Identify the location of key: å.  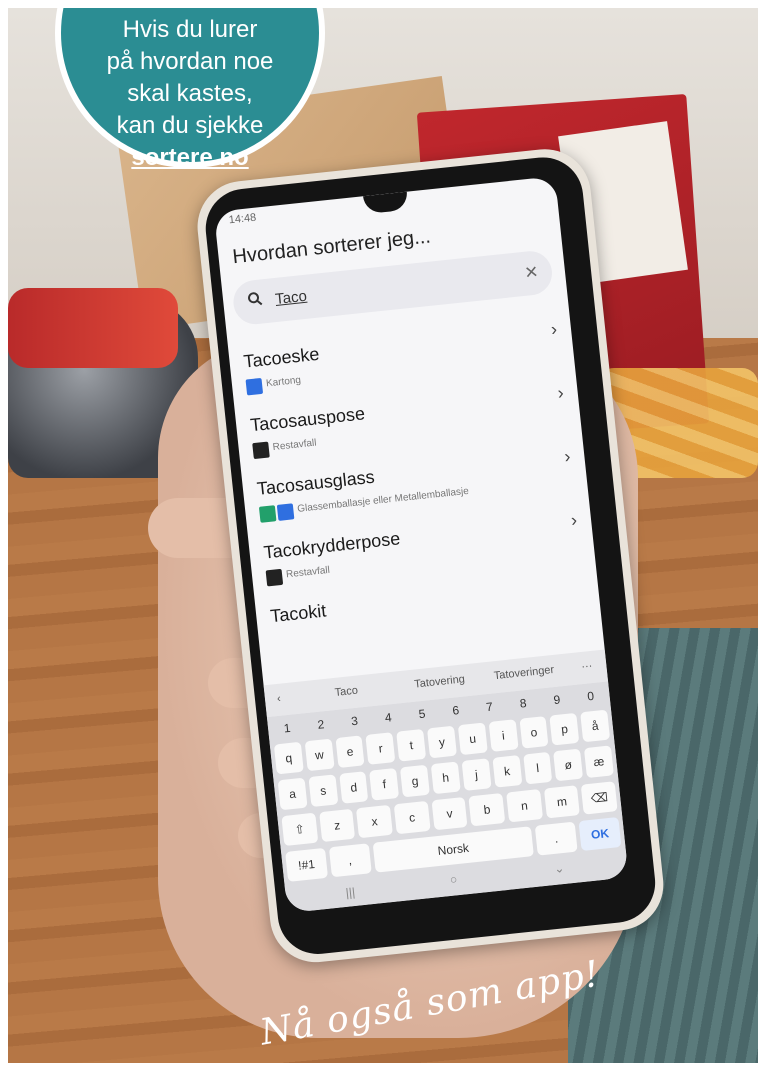
(595, 726).